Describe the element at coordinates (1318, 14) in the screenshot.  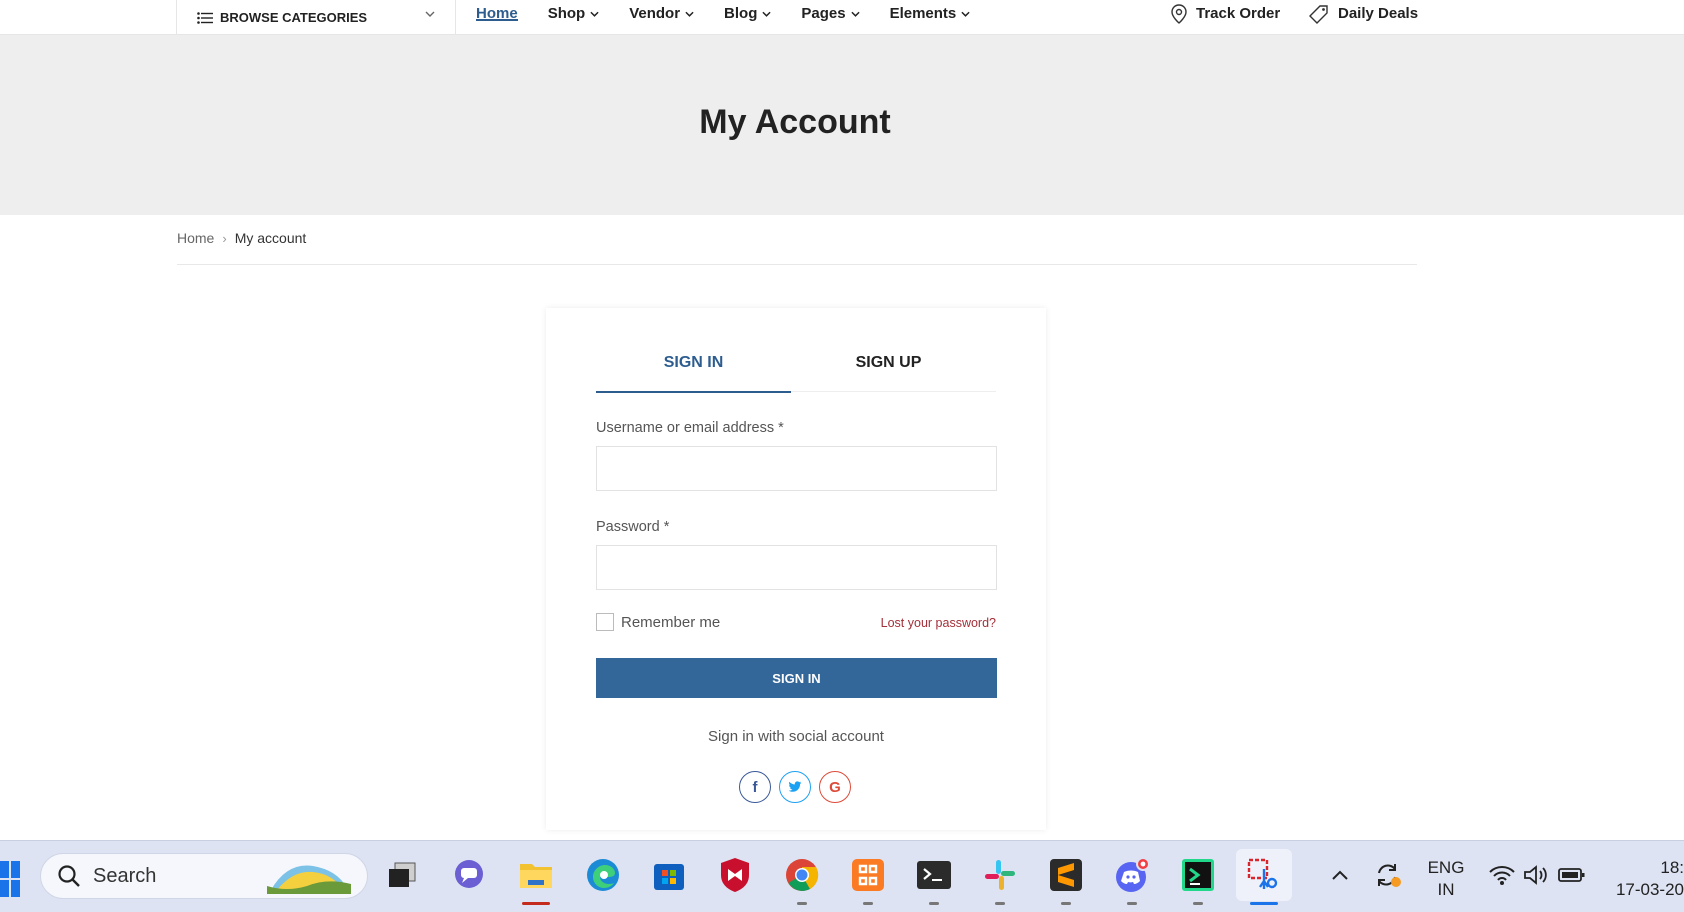
I see `price-tag-icon` at that location.